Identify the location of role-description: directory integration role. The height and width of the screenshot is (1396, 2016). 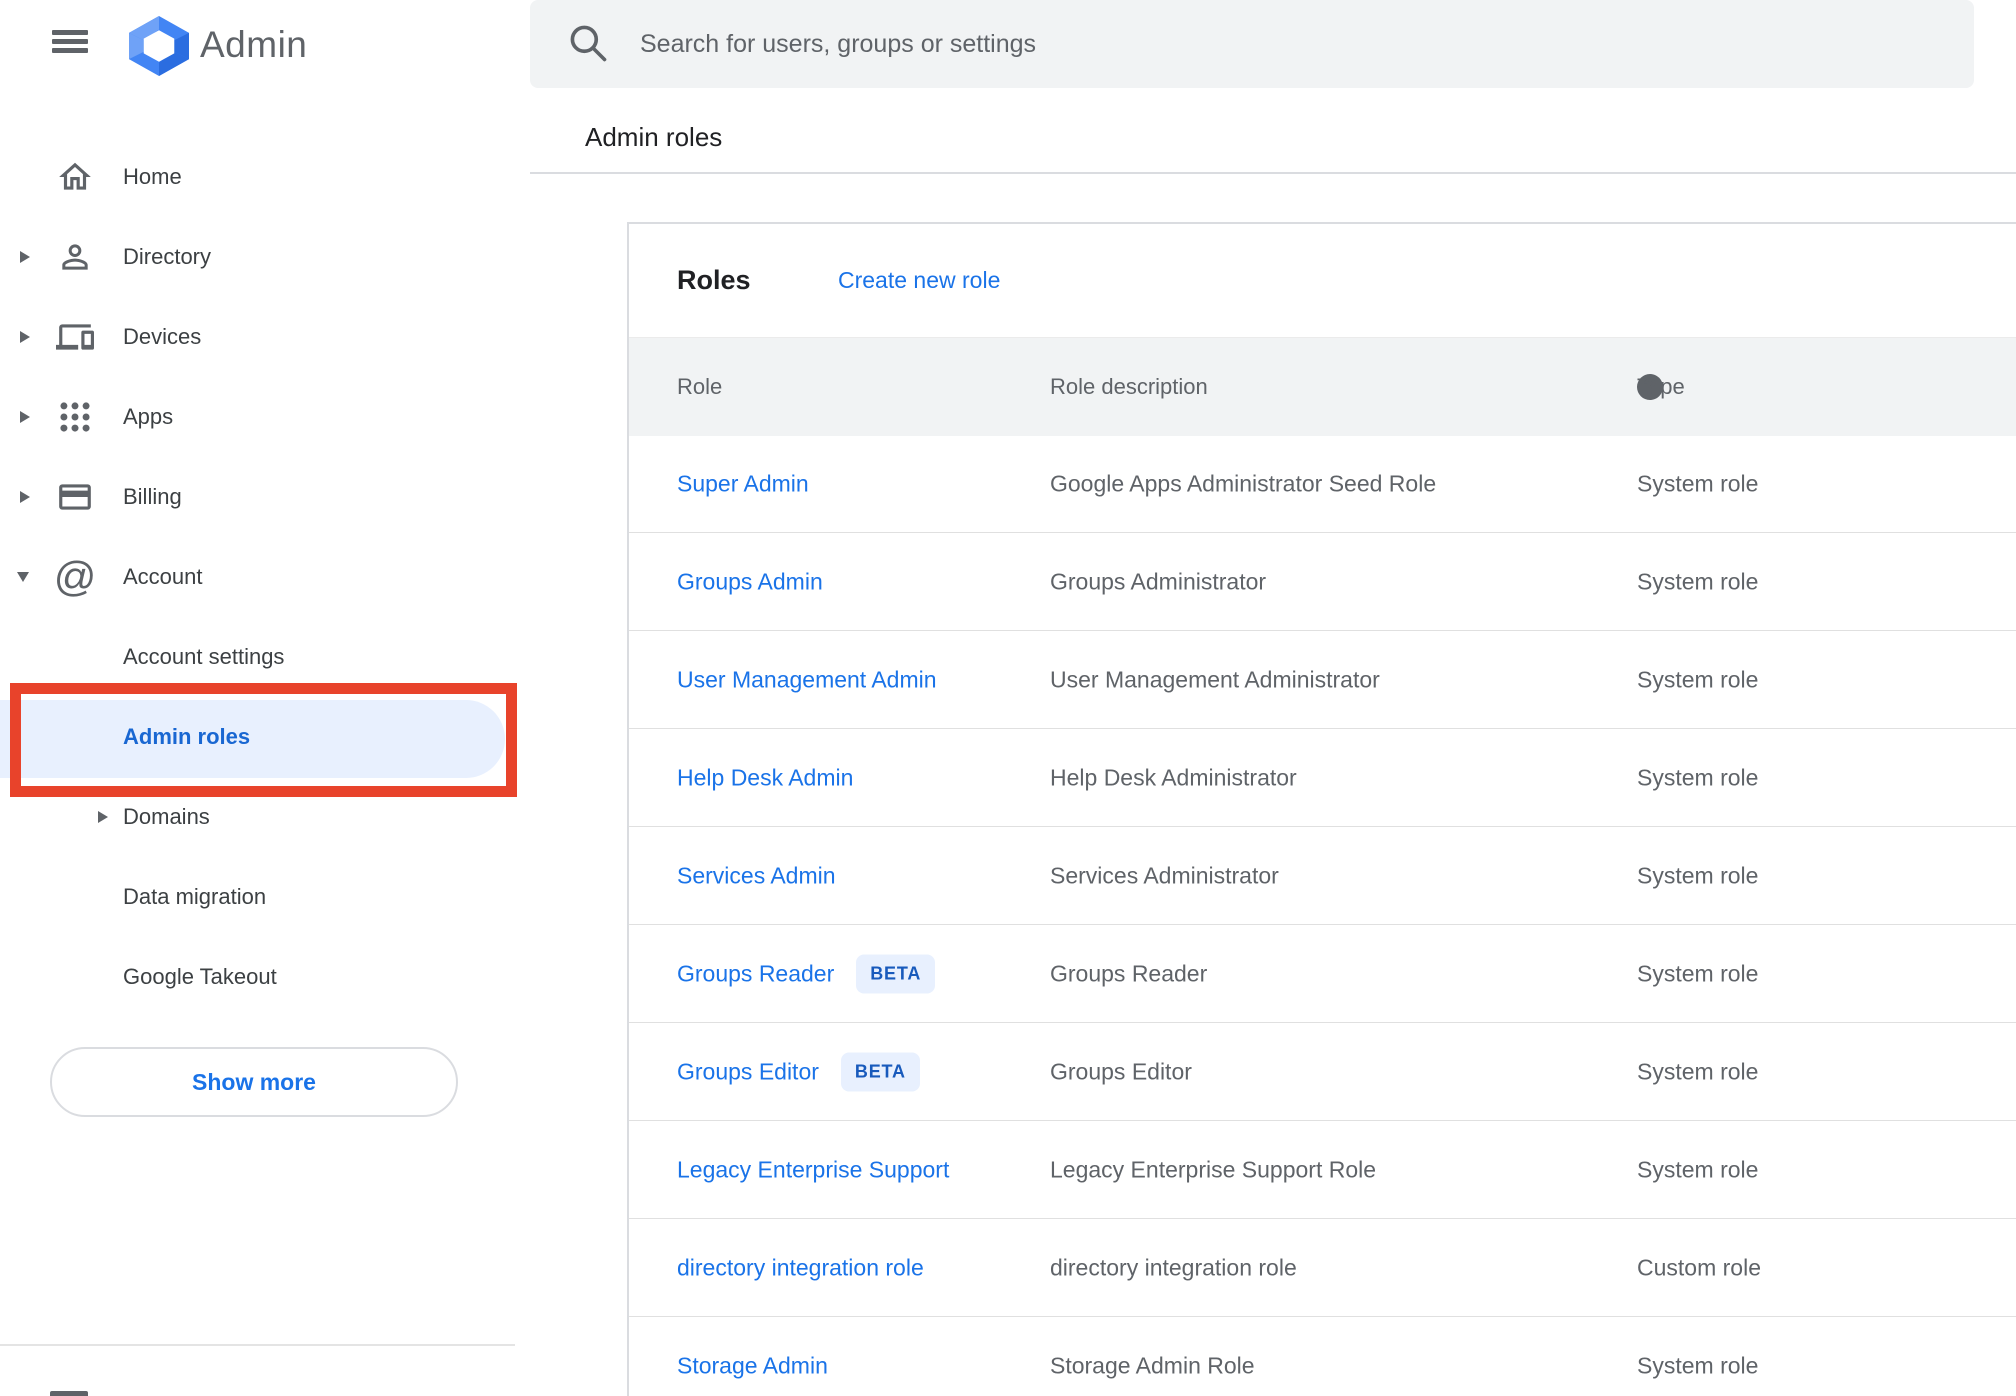
(1173, 1267).